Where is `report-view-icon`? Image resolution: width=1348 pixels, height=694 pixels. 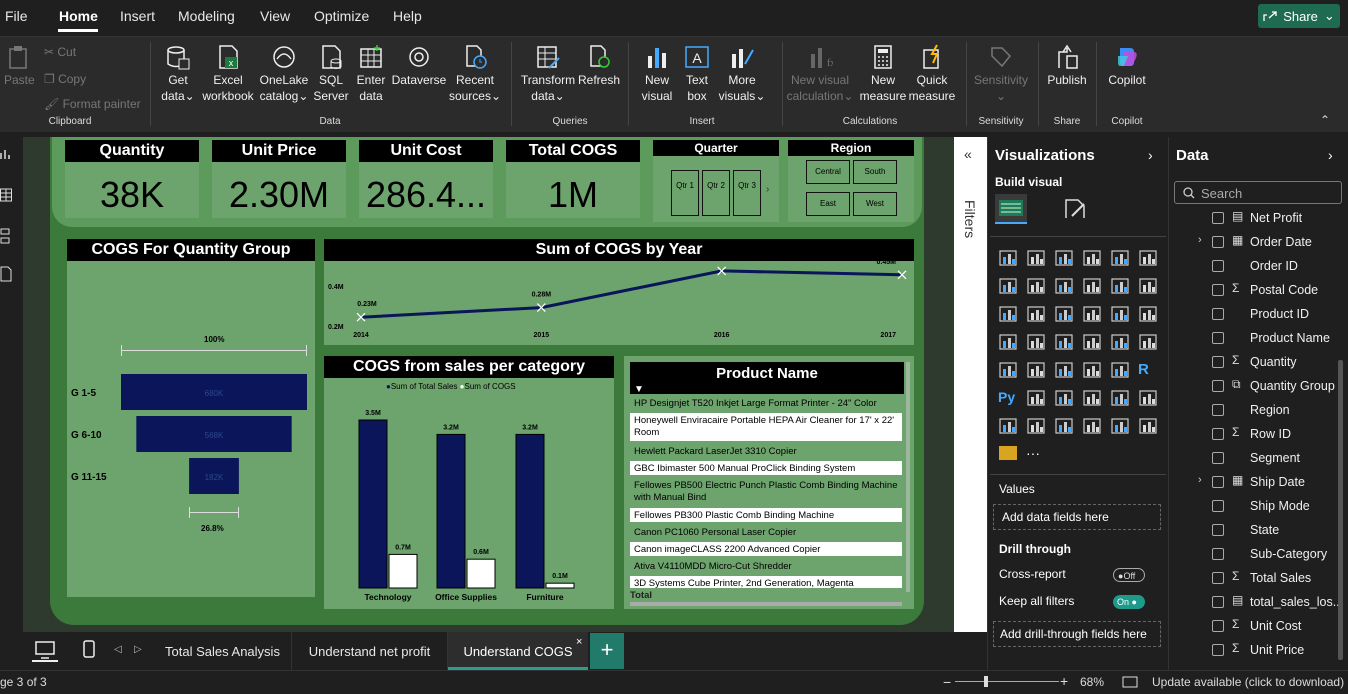
report-view-icon is located at coordinates (6, 154).